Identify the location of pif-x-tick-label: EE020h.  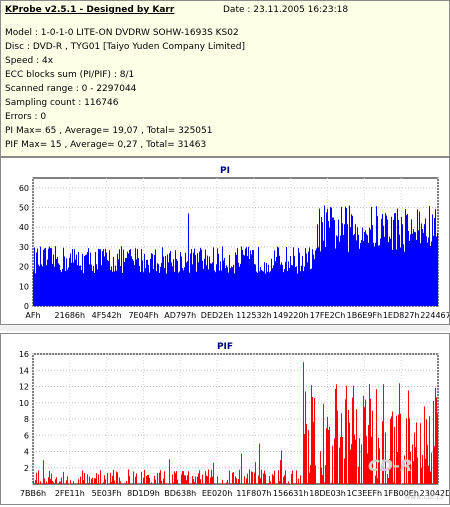
(217, 493).